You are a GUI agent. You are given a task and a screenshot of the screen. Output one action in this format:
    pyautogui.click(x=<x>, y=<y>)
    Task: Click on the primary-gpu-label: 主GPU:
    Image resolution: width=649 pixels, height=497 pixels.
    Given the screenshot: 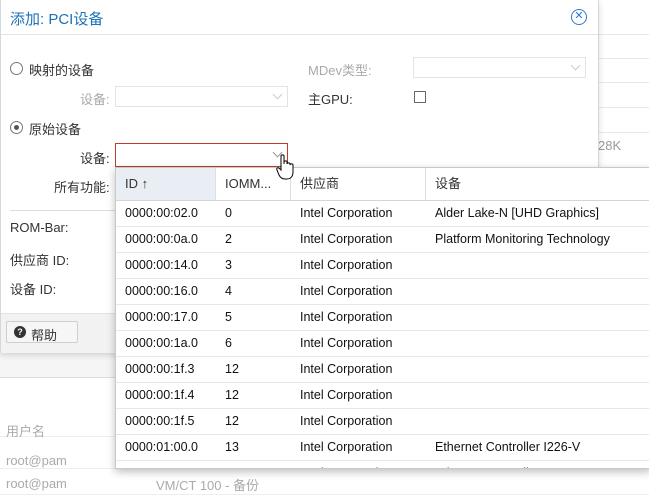 What is the action you would take?
    pyautogui.click(x=330, y=99)
    